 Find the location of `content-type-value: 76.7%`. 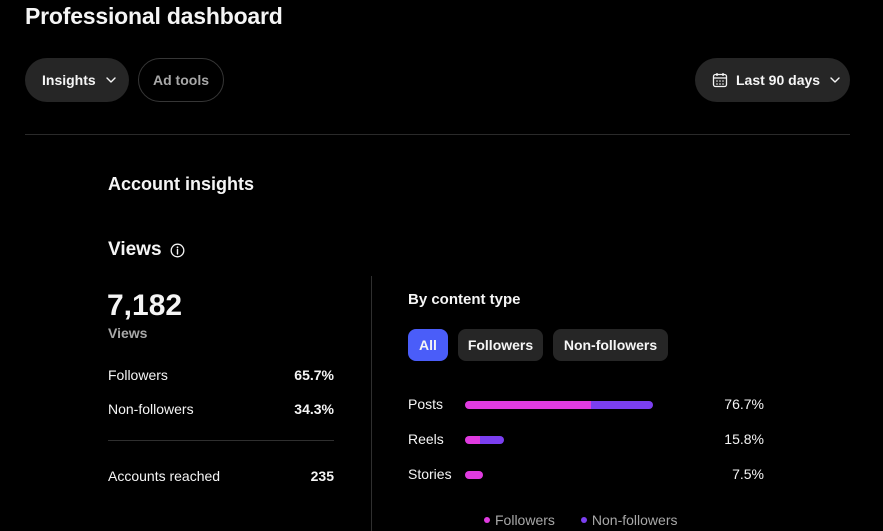

content-type-value: 76.7% is located at coordinates (744, 404).